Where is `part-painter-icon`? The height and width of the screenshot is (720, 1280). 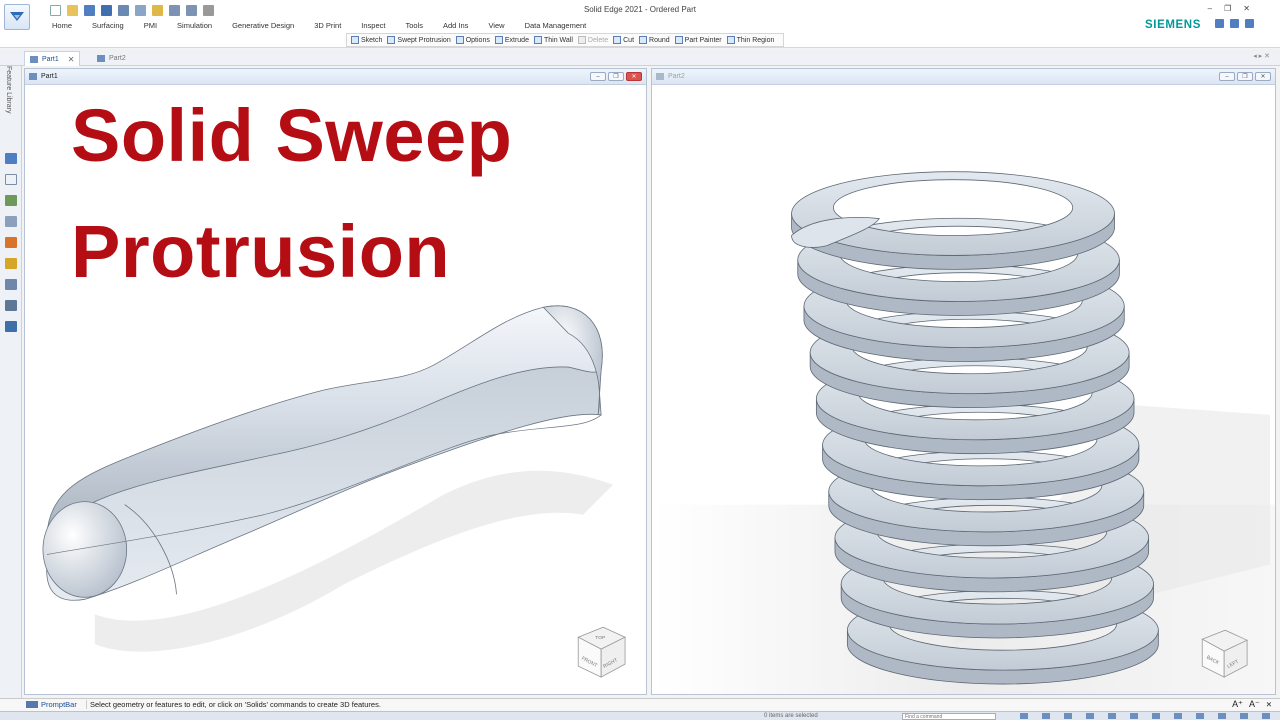
part-painter-icon is located at coordinates (678, 40).